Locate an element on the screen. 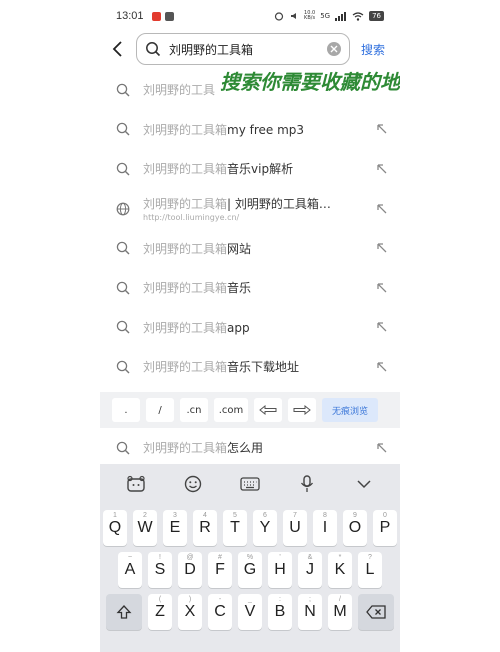 The image size is (500, 652). backspace-icon is located at coordinates (376, 612).